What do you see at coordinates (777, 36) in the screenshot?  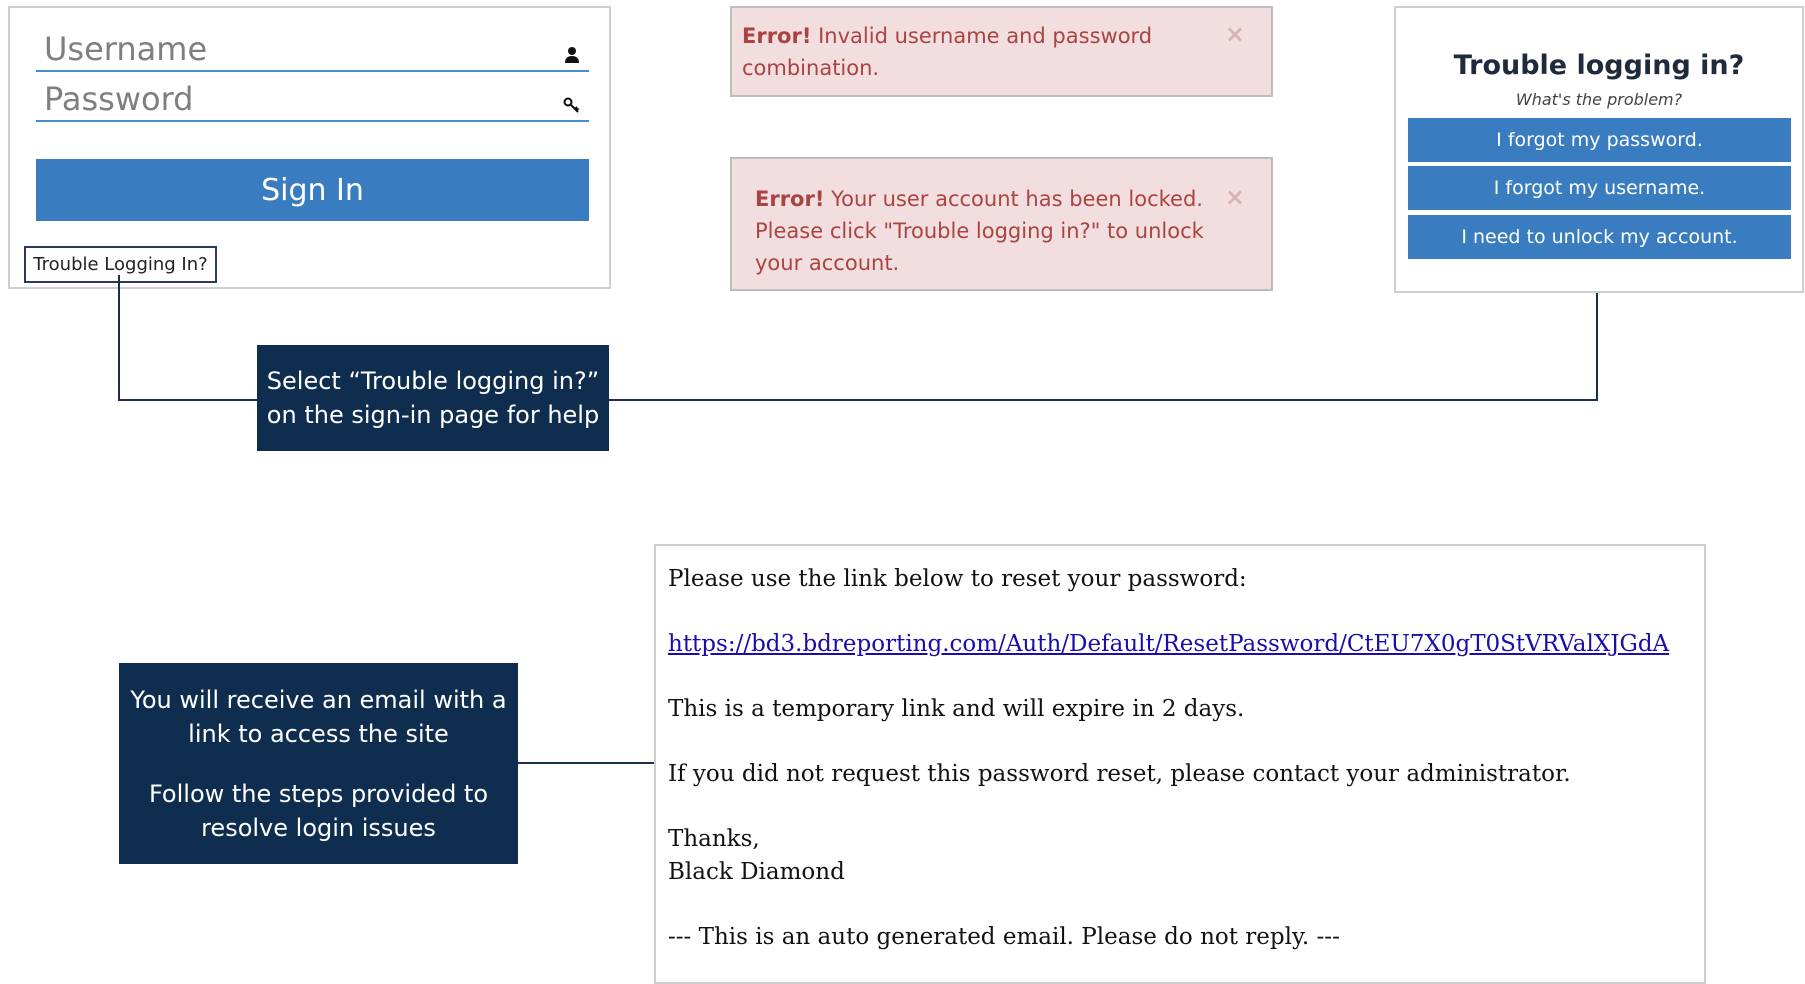 I see `invalid-alert-prefix: Error!` at bounding box center [777, 36].